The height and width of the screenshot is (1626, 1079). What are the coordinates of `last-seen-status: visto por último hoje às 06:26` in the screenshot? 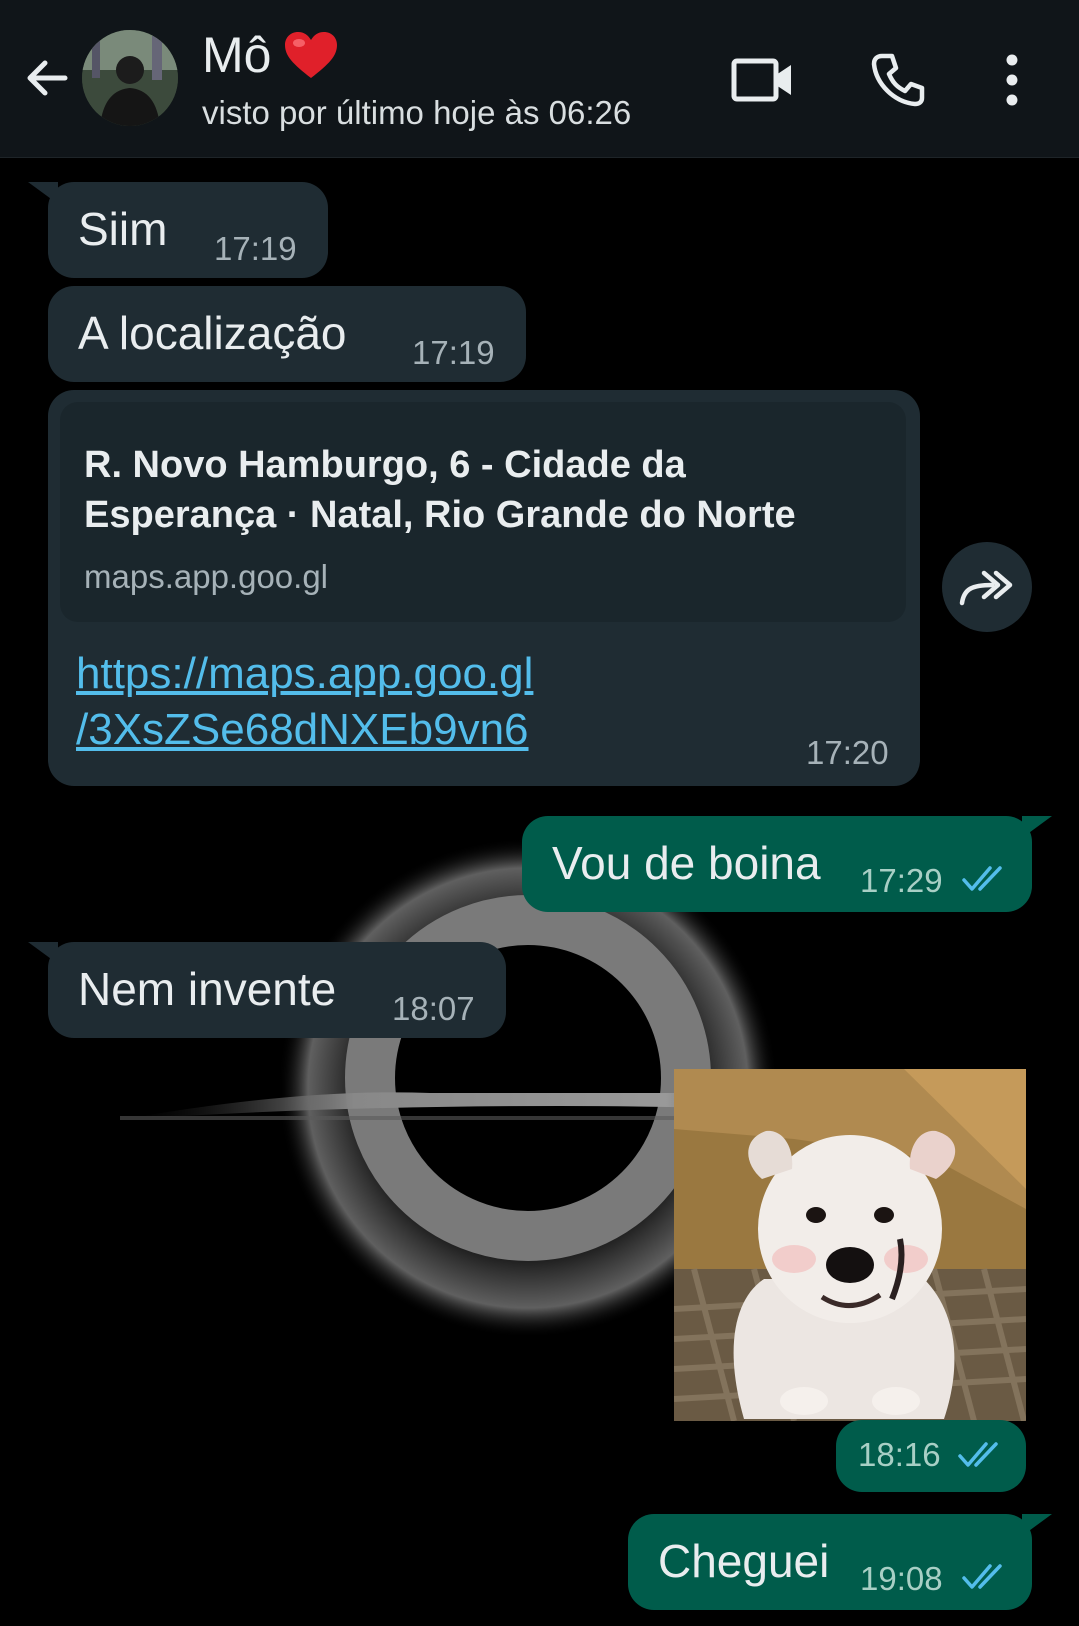 It's located at (417, 112).